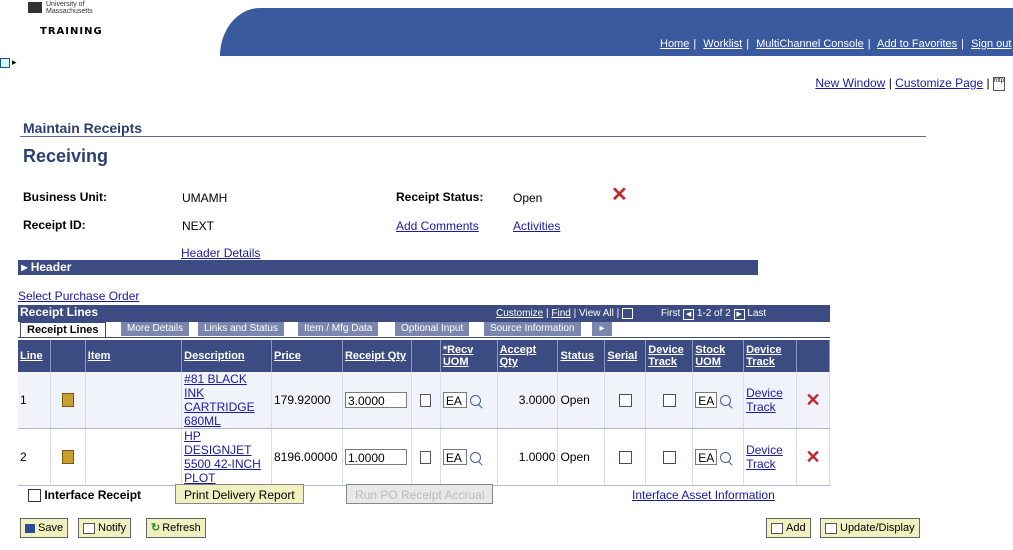 This screenshot has width=1013, height=550. I want to click on description-link: #81 BLACK INK CARTRIDGE 680ML, so click(219, 400).